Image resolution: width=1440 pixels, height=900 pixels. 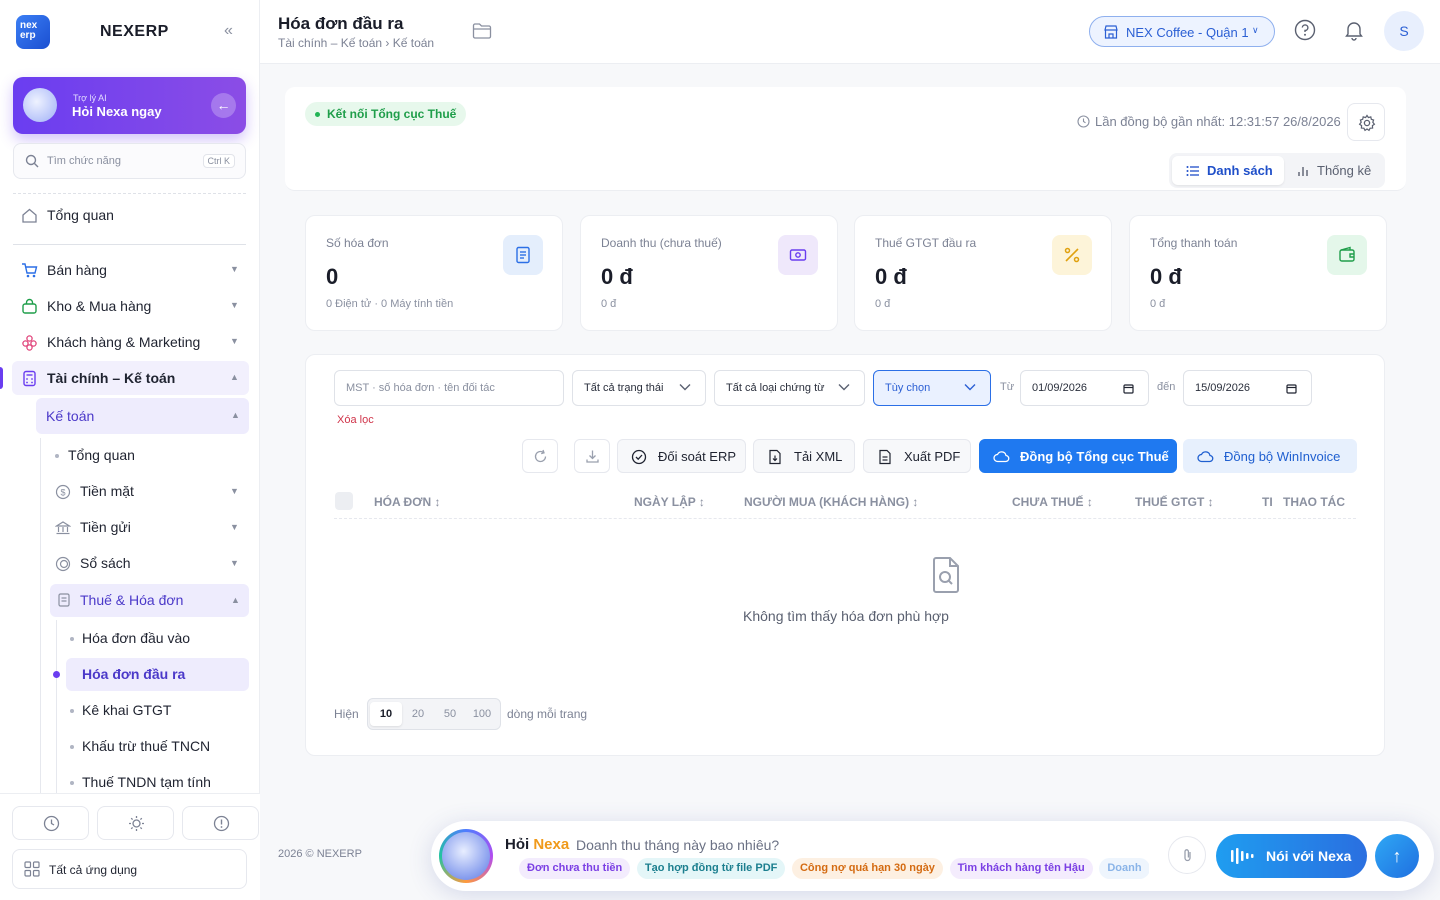 I want to click on flower-icon, so click(x=29, y=343).